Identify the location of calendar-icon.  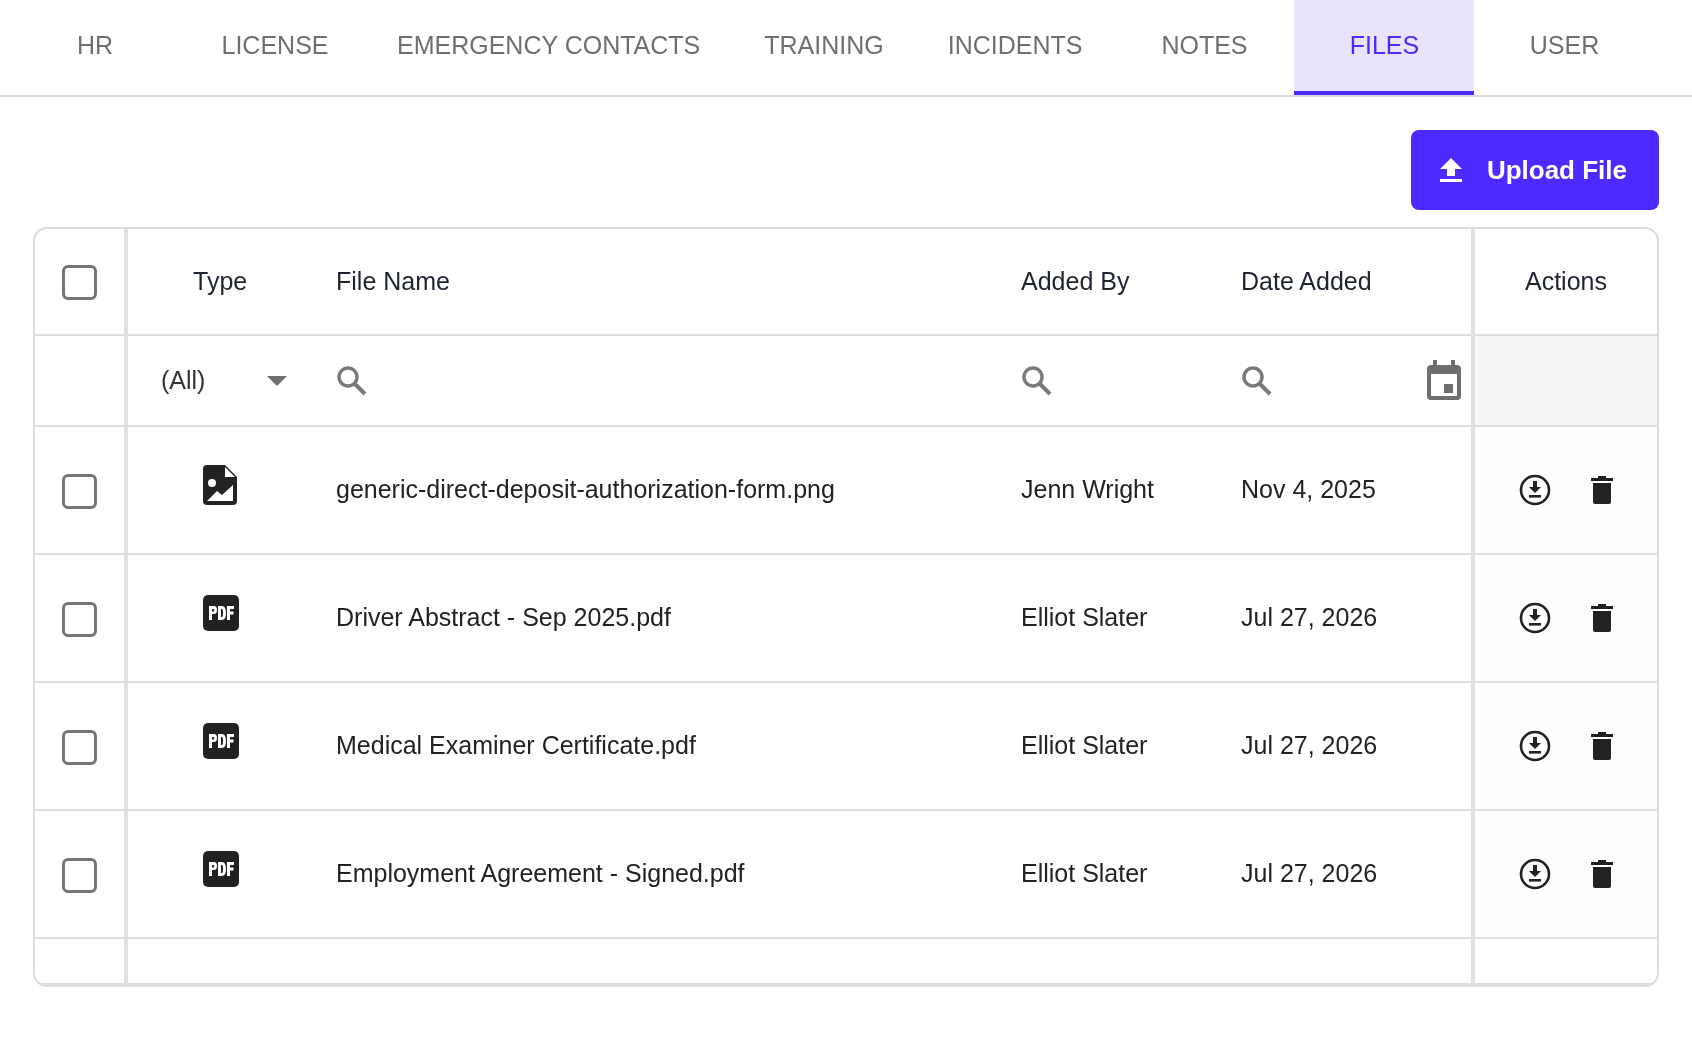
(1444, 380).